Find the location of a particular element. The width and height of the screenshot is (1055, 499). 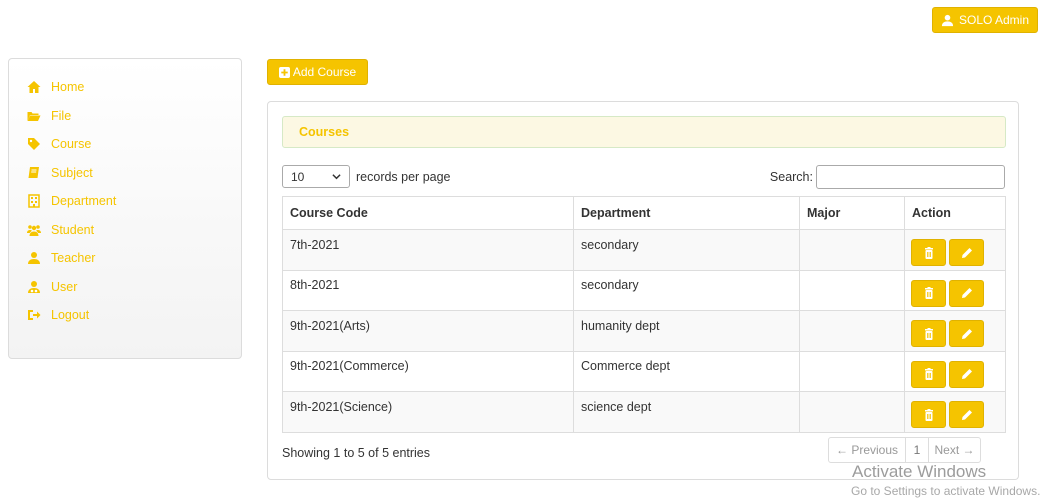

pagination: ← Previous 1 Next → is located at coordinates (904, 450).